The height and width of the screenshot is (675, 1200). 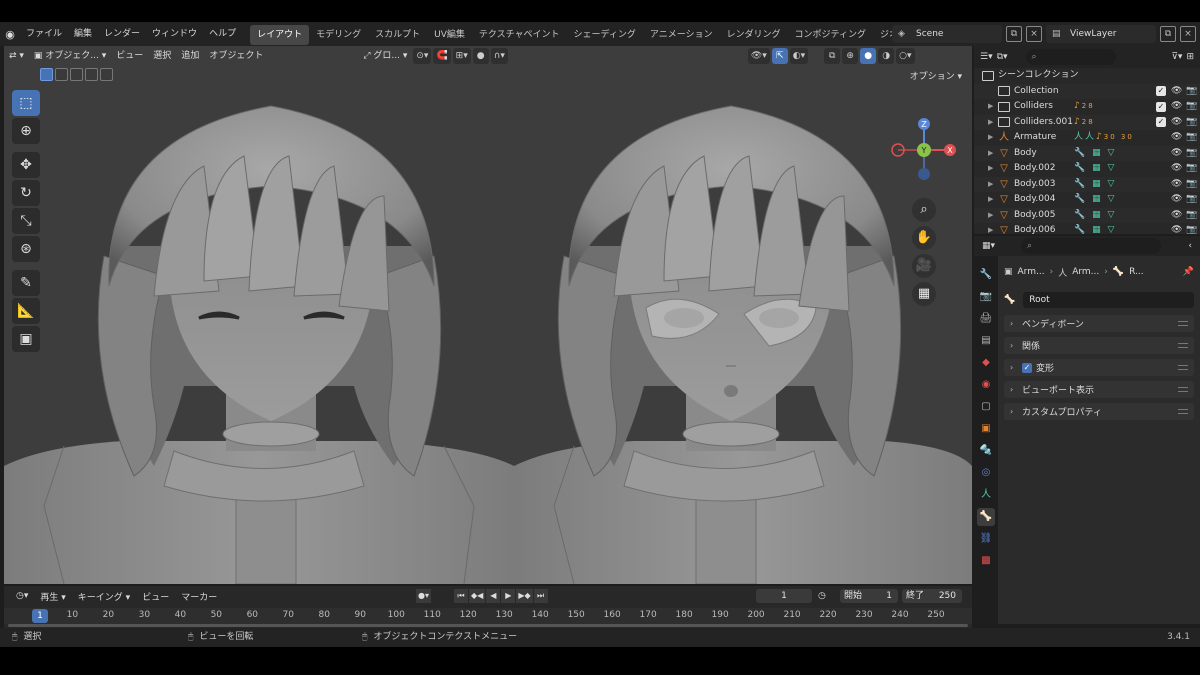 I want to click on measure-tool-icon: 📐, so click(x=26, y=311).